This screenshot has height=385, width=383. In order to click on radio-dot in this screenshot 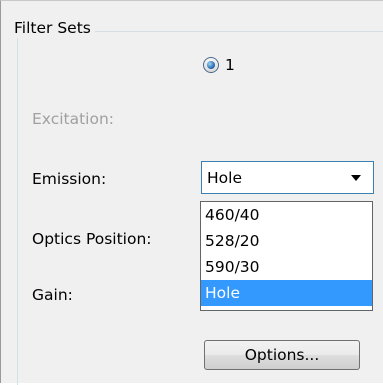, I will do `click(211, 65)`.